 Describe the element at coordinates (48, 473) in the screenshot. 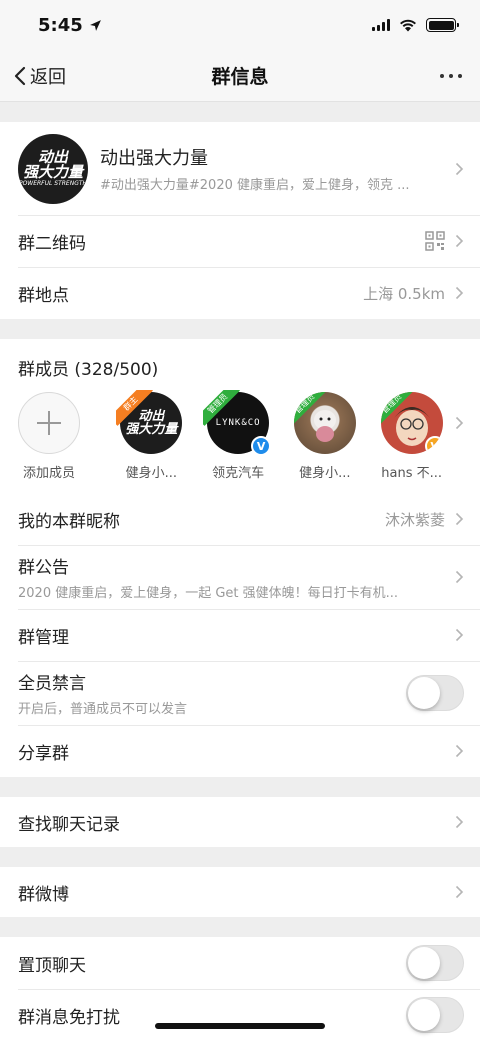

I see `add-member-label: 添加成员` at that location.